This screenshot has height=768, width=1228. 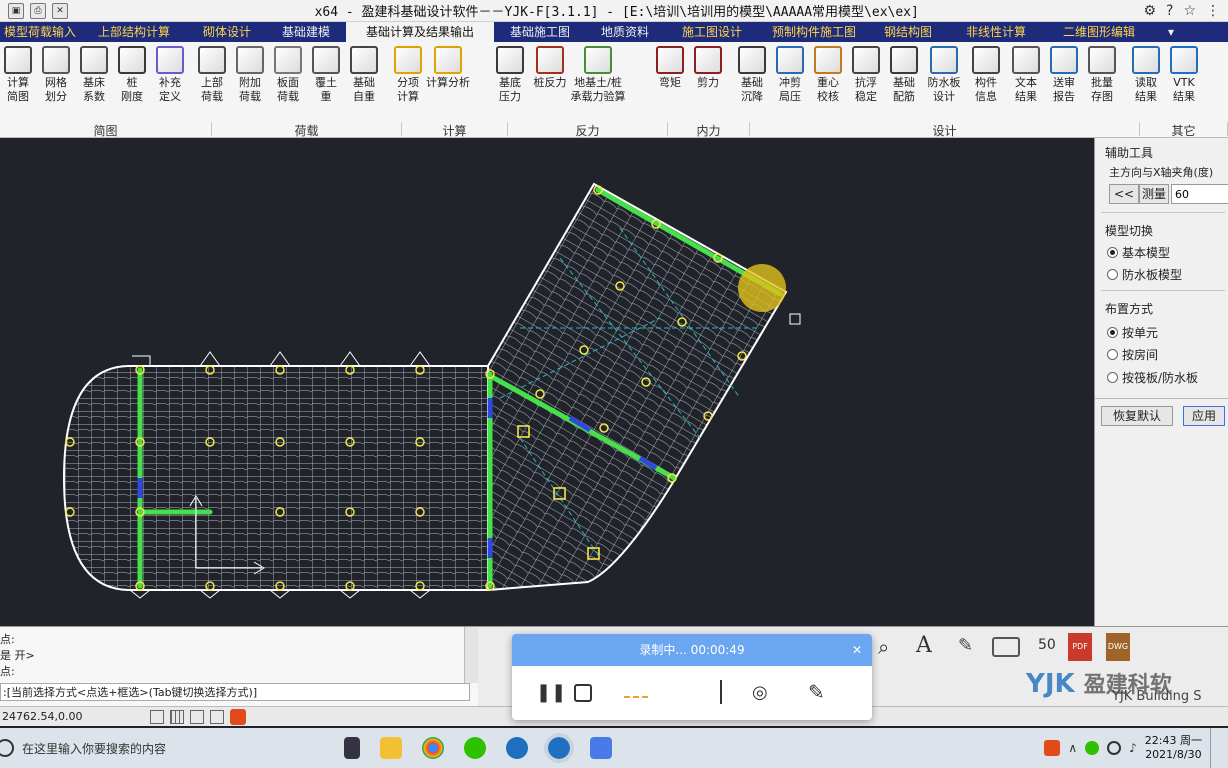 I want to click on wechat-tray-icon, so click(x=1092, y=748).